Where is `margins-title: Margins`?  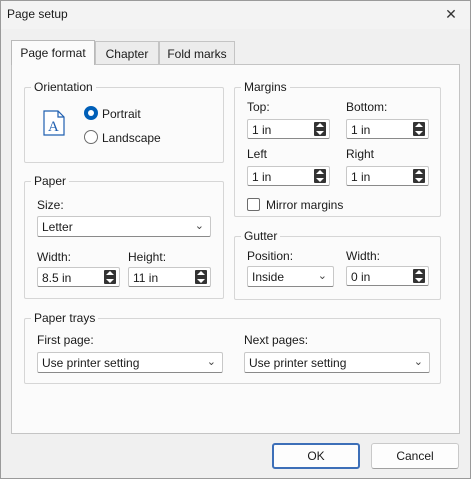
margins-title: Margins is located at coordinates (265, 87).